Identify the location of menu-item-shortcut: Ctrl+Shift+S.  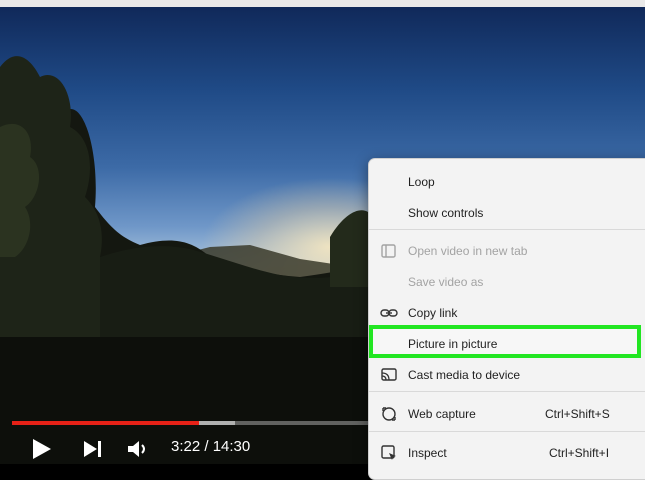
(577, 414).